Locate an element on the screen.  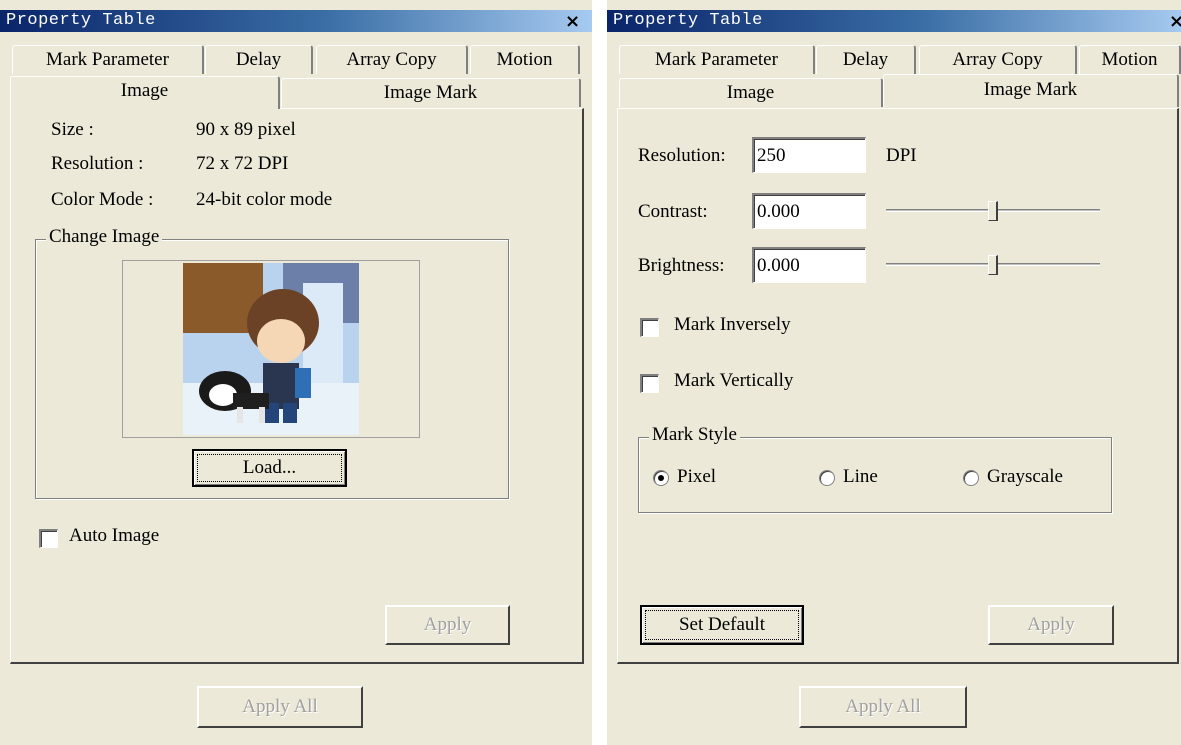
mark-vertically-checkbox is located at coordinates (649, 383).